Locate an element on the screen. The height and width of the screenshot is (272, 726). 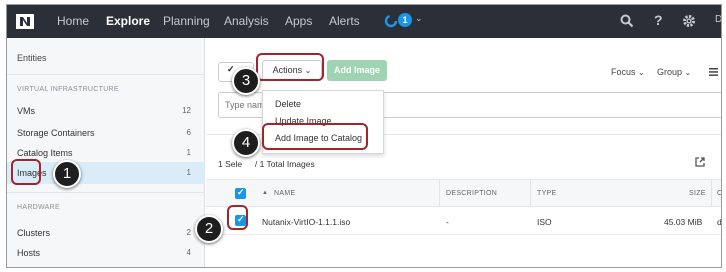
sidebar-item-clusters: Clusters 2 is located at coordinates (106, 233).